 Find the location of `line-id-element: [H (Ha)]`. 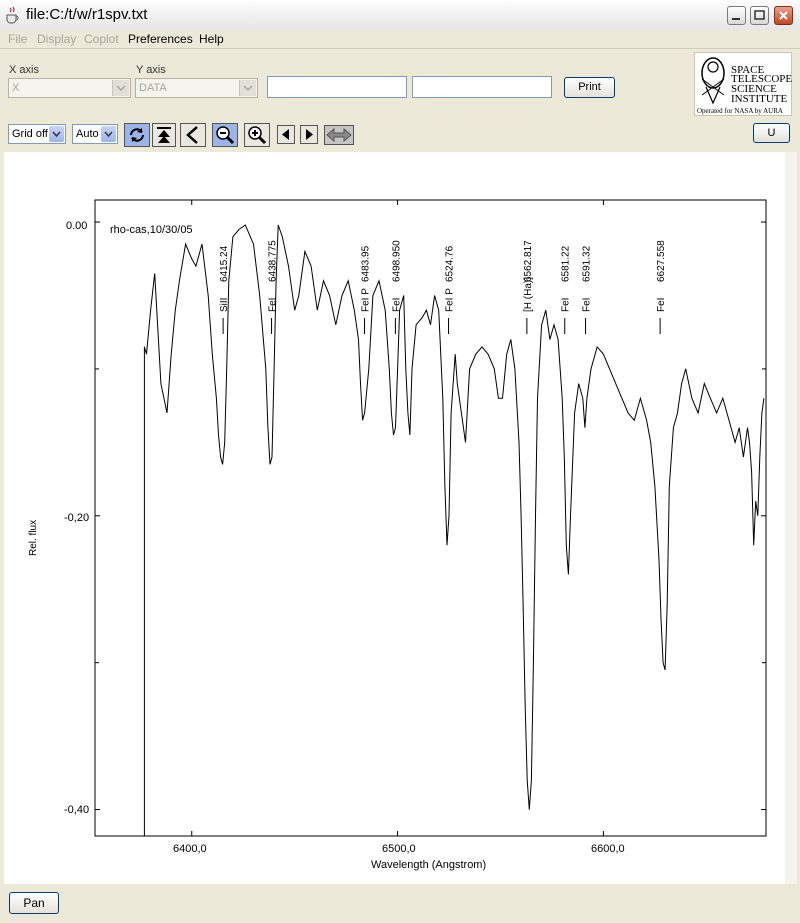

line-id-element: [H (Ha)] is located at coordinates (528, 294).